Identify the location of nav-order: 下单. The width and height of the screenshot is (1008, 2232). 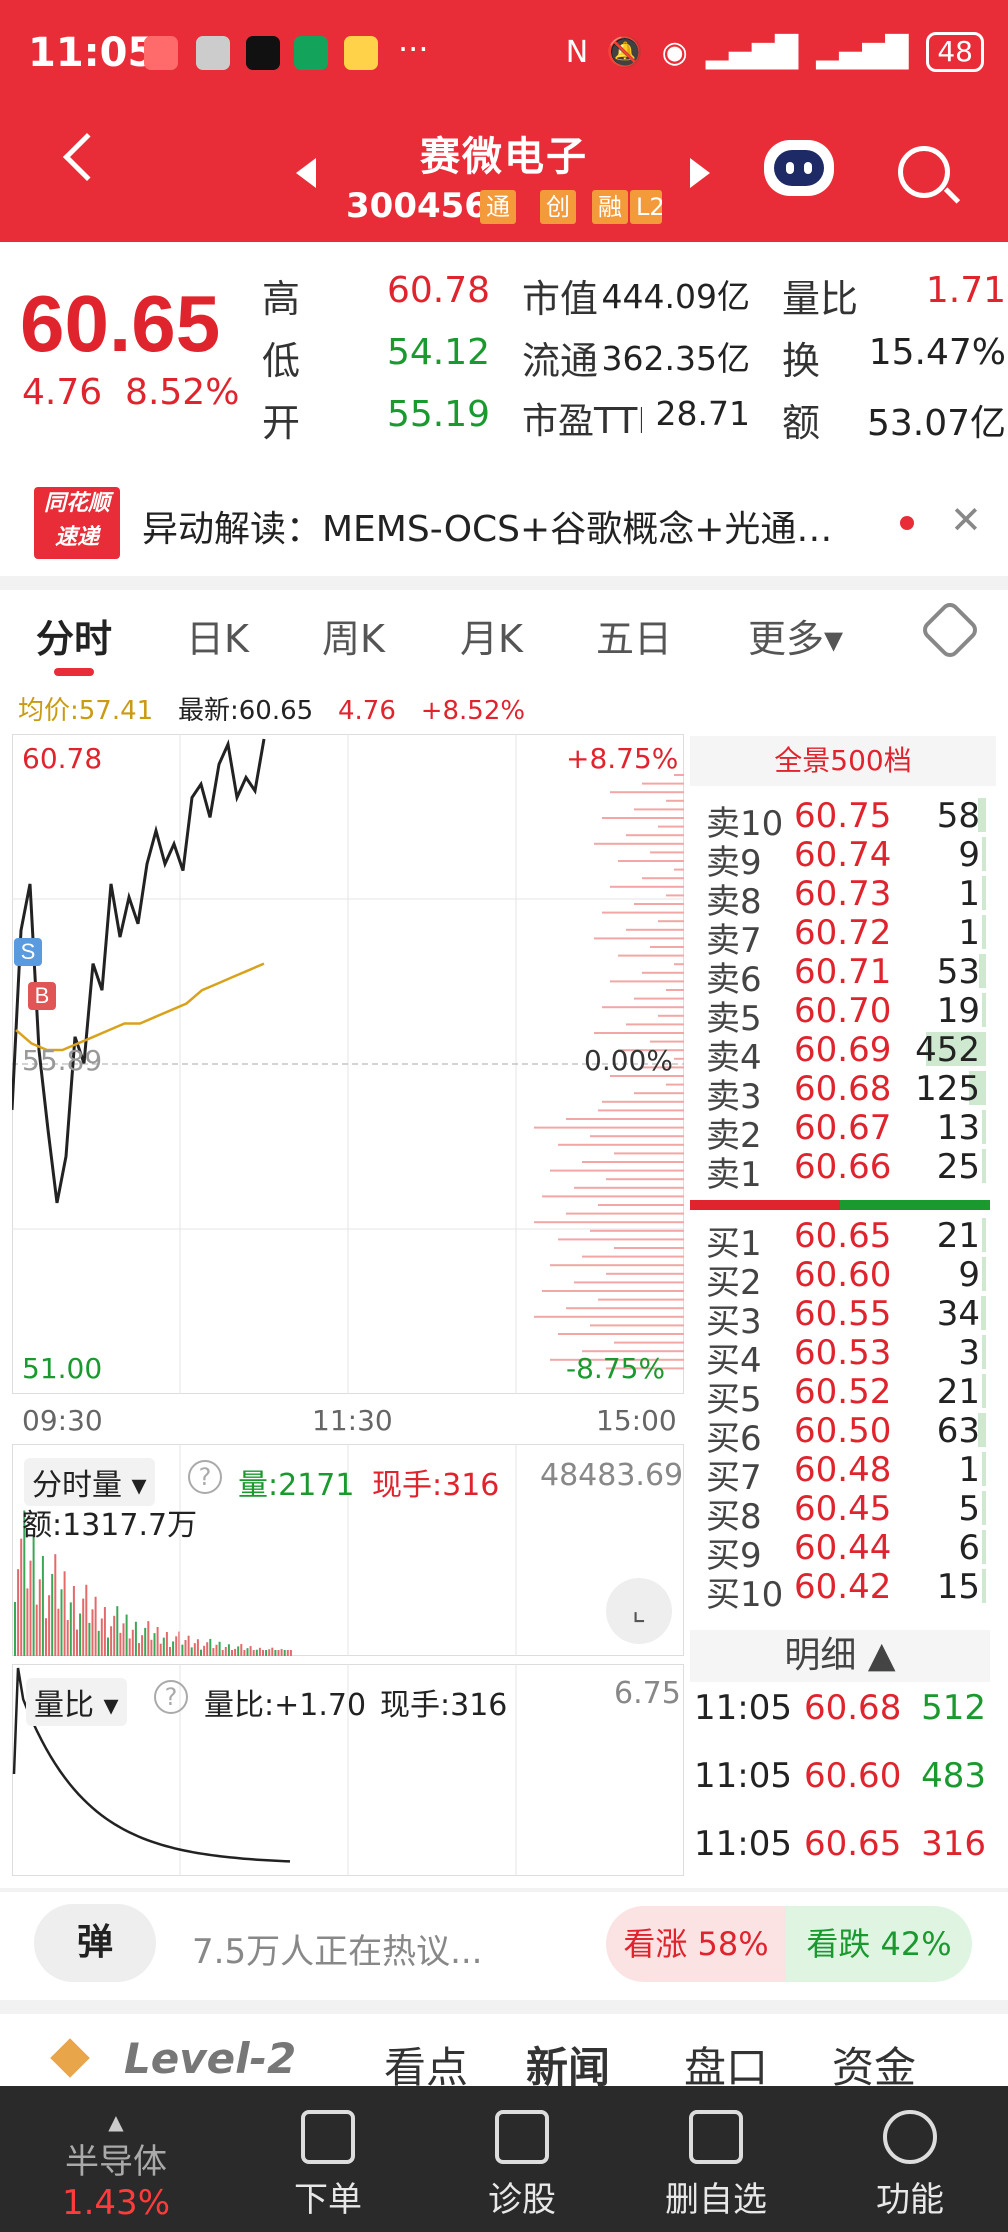
(328, 2165).